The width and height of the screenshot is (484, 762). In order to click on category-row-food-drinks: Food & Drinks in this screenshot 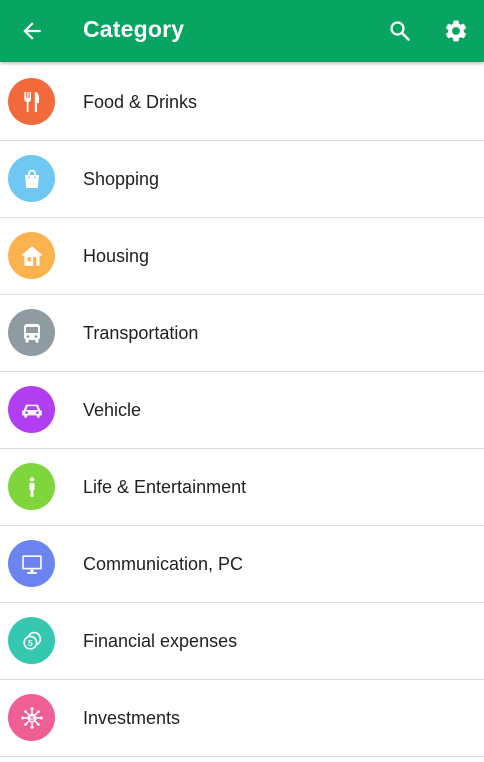, I will do `click(242, 102)`.